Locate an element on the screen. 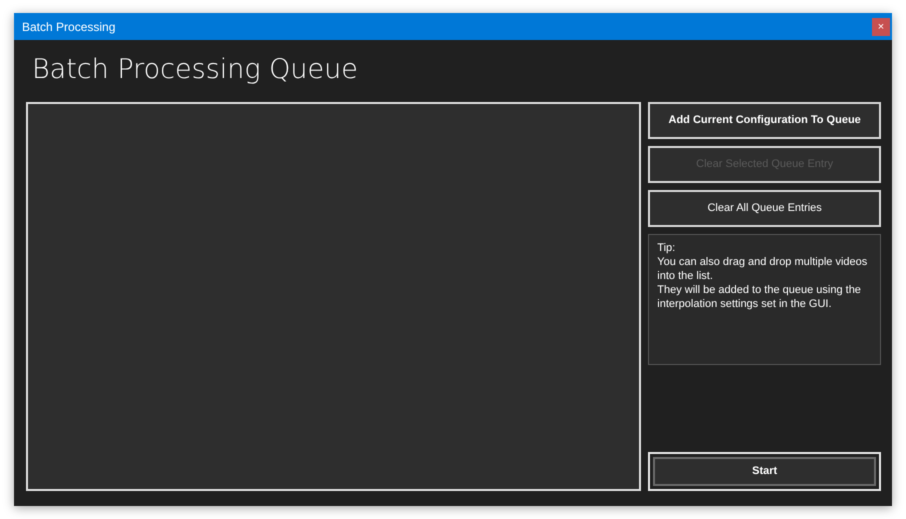 Image resolution: width=906 pixels, height=519 pixels. start-button: Start is located at coordinates (764, 471).